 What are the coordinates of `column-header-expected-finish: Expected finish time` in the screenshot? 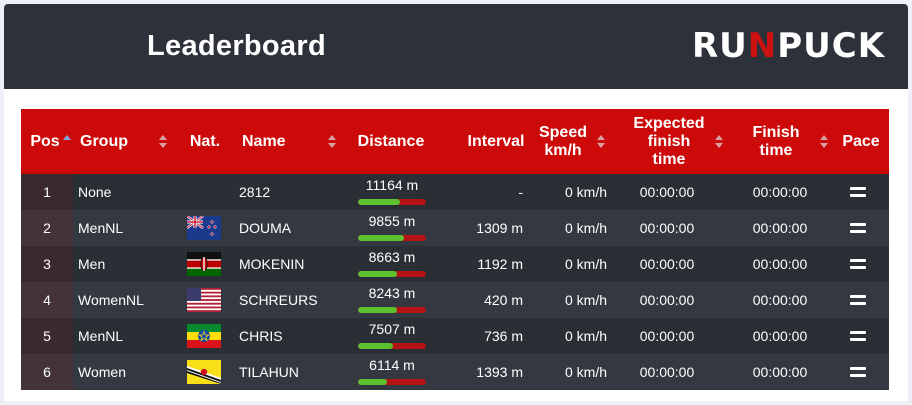 It's located at (669, 141).